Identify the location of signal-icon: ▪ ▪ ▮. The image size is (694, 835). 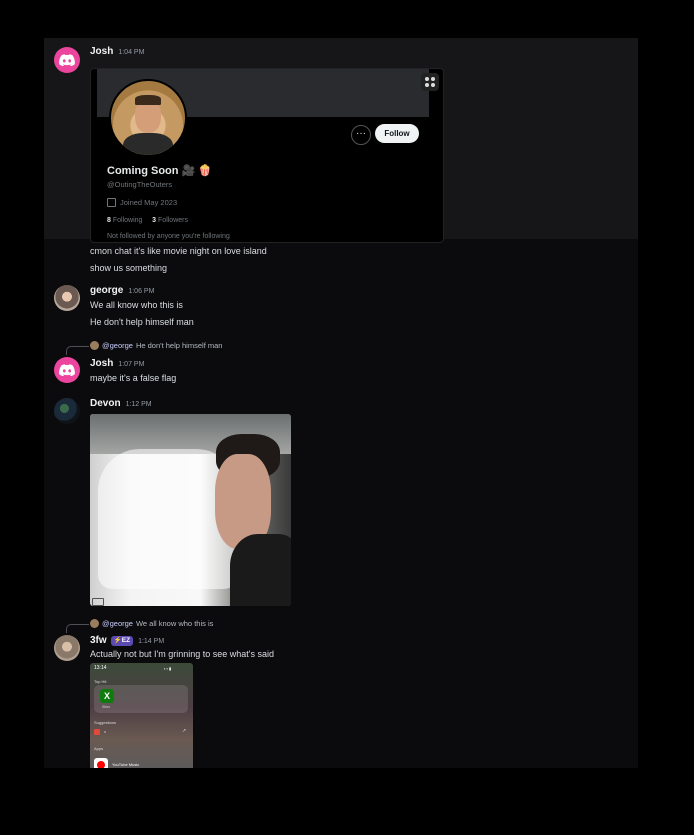
(167, 668).